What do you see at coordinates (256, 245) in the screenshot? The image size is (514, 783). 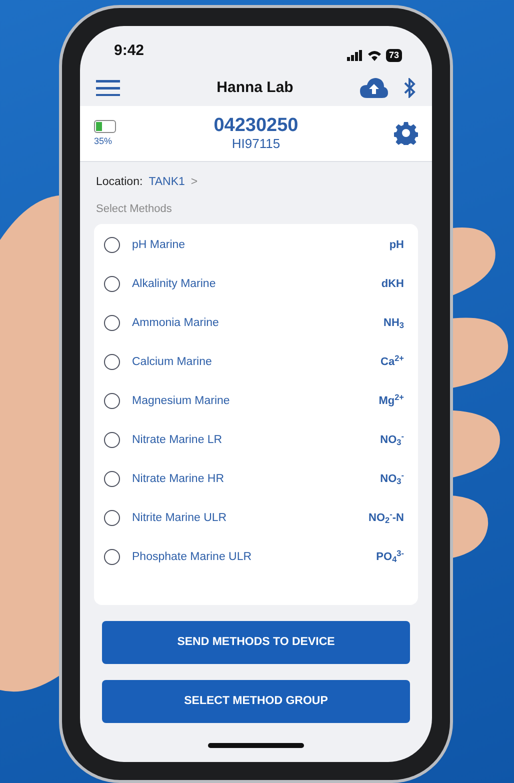 I see `method-row: pH Marine pH` at bounding box center [256, 245].